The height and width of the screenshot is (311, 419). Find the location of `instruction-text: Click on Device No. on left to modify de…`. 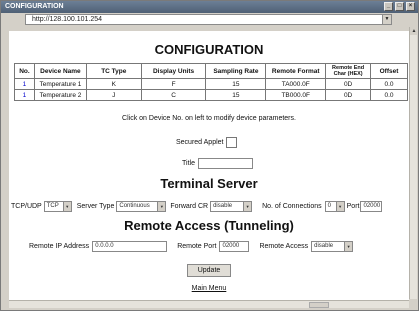

instruction-text: Click on Device No. on left to modify de… is located at coordinates (209, 118).